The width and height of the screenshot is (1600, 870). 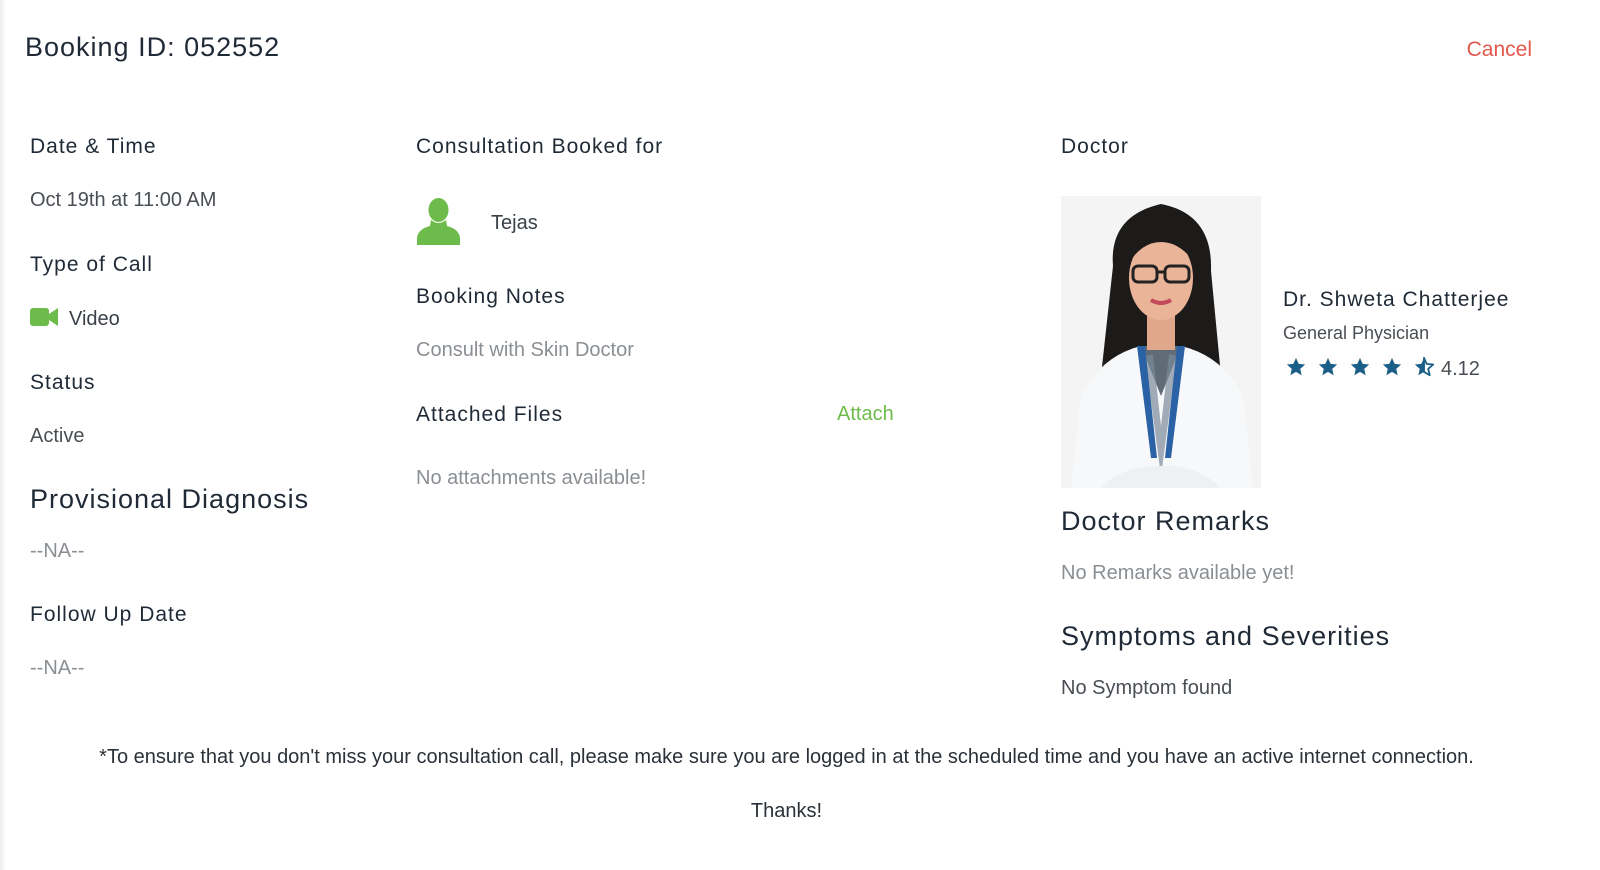 What do you see at coordinates (1424, 369) in the screenshot?
I see `star-half-icon` at bounding box center [1424, 369].